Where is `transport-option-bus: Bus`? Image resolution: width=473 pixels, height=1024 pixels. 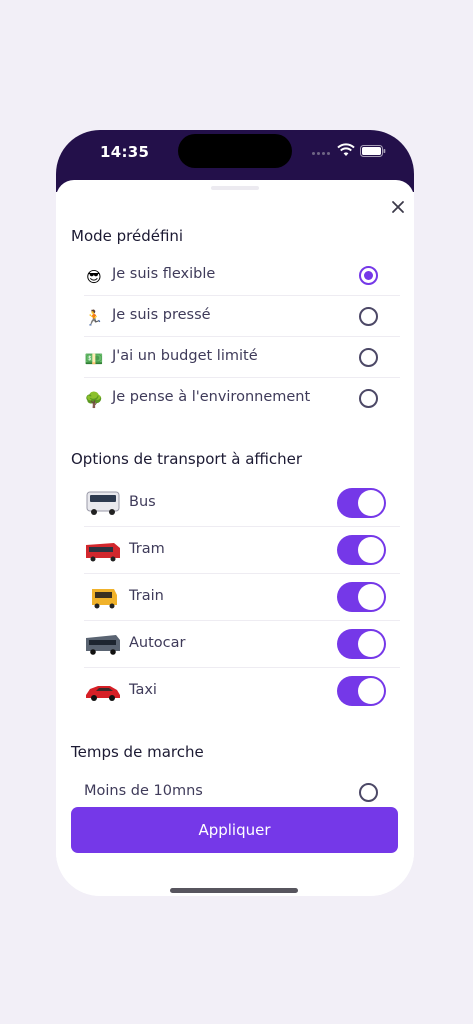 transport-option-bus: Bus is located at coordinates (242, 503).